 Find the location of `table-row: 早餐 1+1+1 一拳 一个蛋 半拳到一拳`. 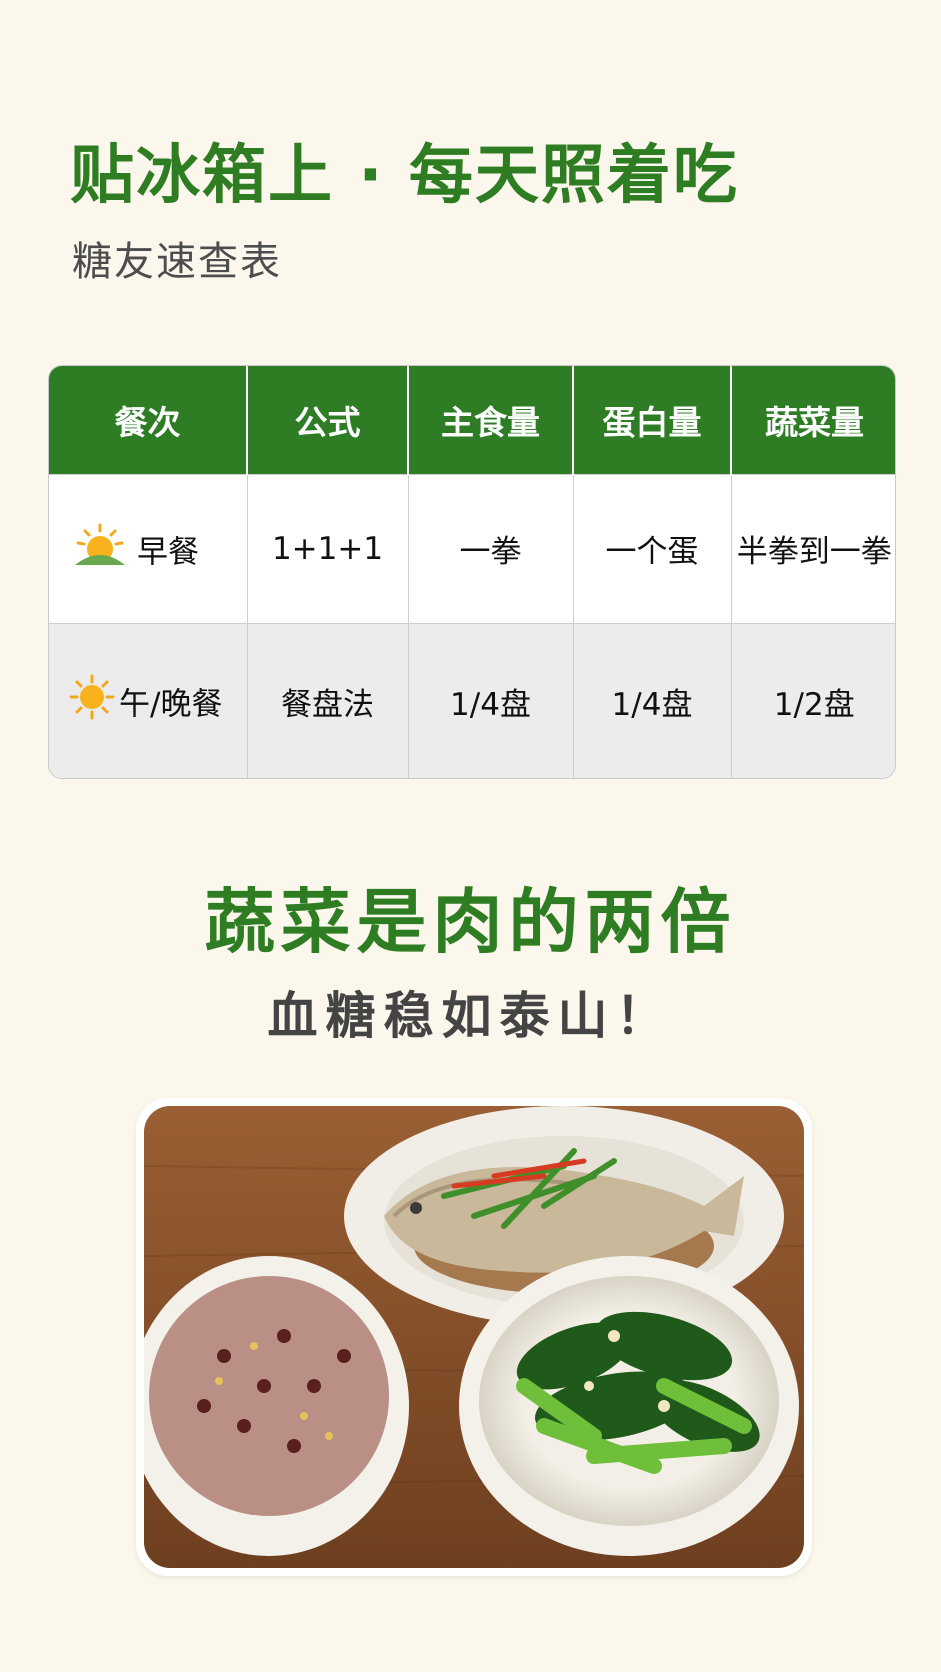

table-row: 早餐 1+1+1 一拳 一个蛋 半拳到一拳 is located at coordinates (472, 548).